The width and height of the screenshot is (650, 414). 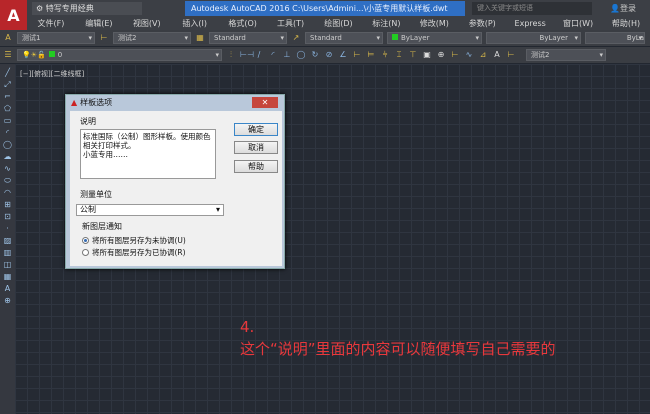 What do you see at coordinates (8, 181) in the screenshot?
I see `ellipse-icon: ⬭` at bounding box center [8, 181].